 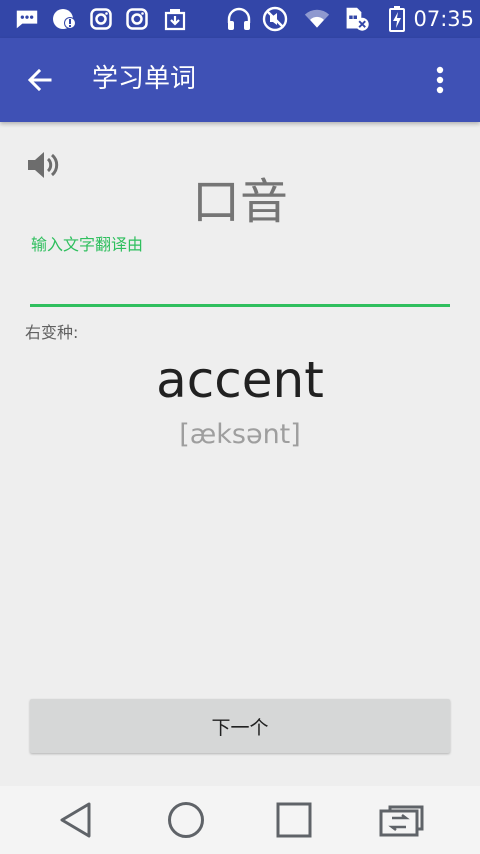 What do you see at coordinates (240, 726) in the screenshot?
I see `next-button: 下一个` at bounding box center [240, 726].